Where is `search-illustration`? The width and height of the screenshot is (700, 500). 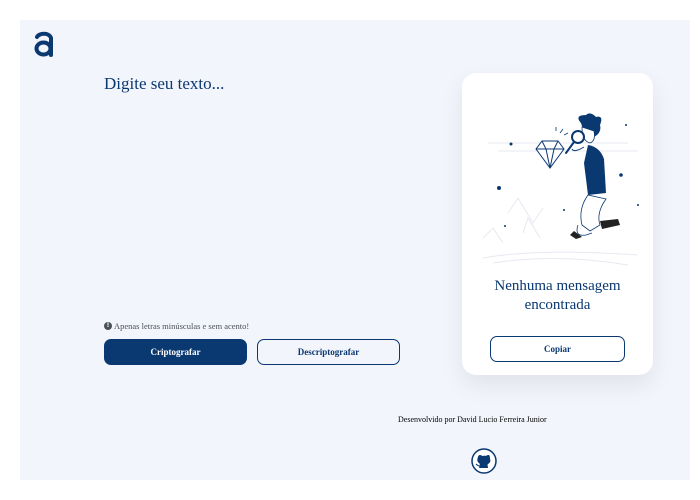
search-illustration is located at coordinates (560, 189).